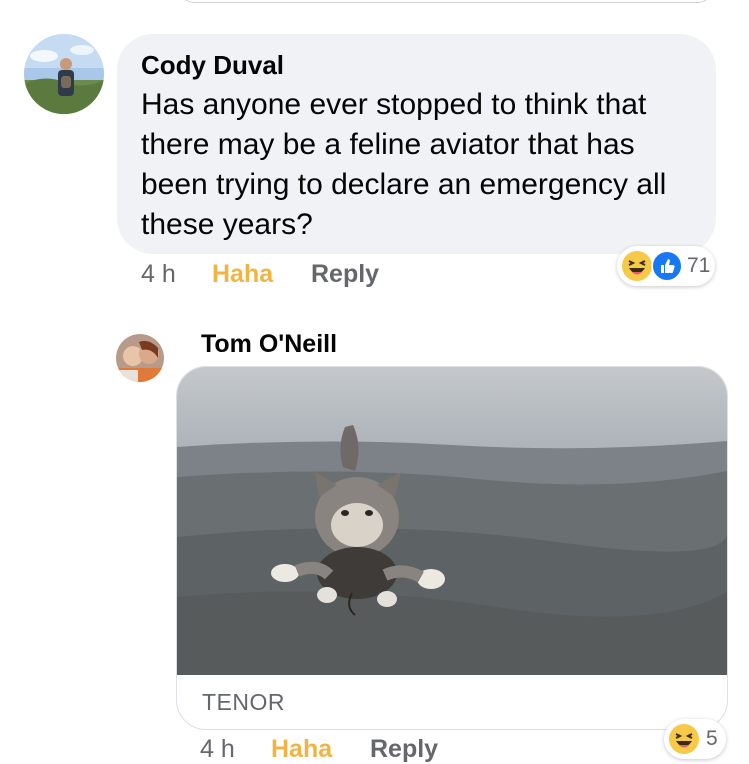  I want to click on reaction-summary: 71, so click(666, 266).